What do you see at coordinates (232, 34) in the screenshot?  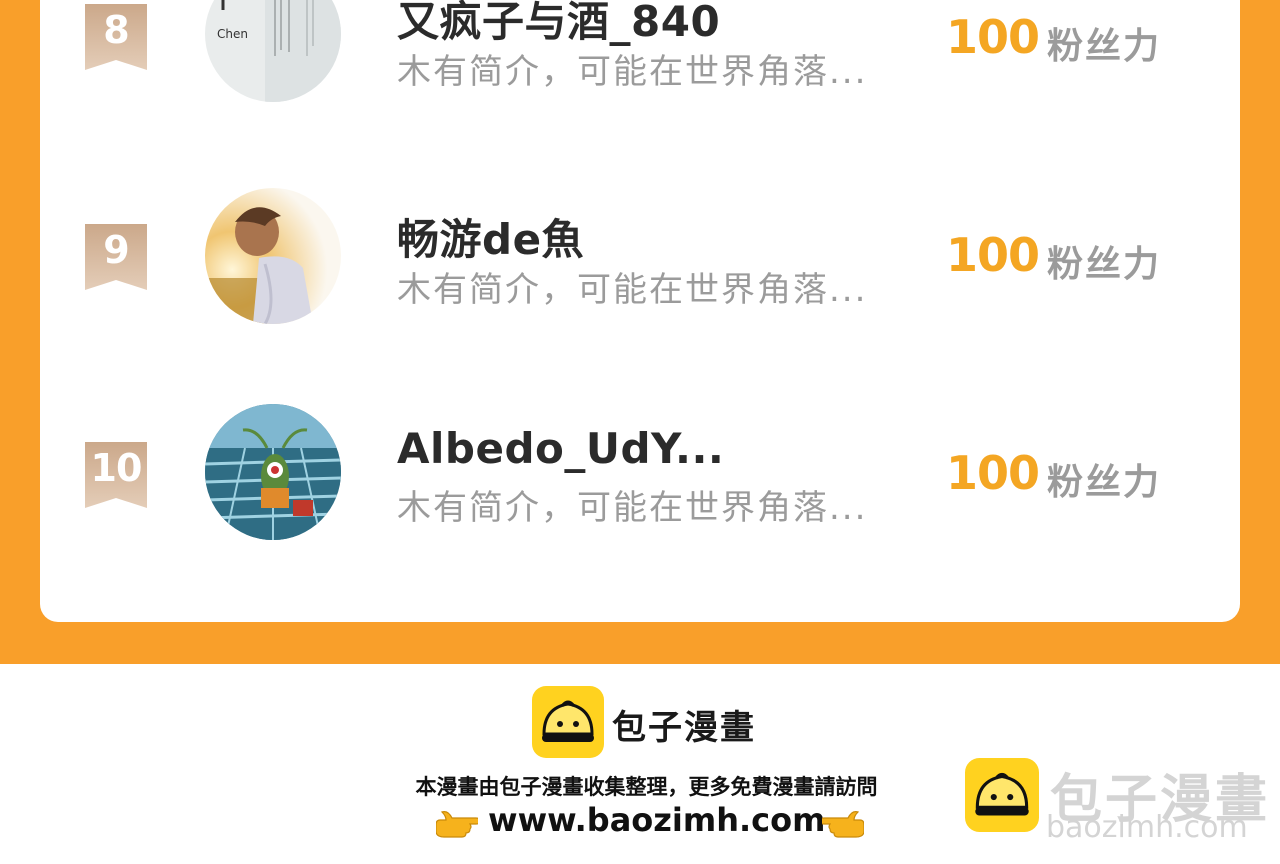 I see `svg-text: Chen` at bounding box center [232, 34].